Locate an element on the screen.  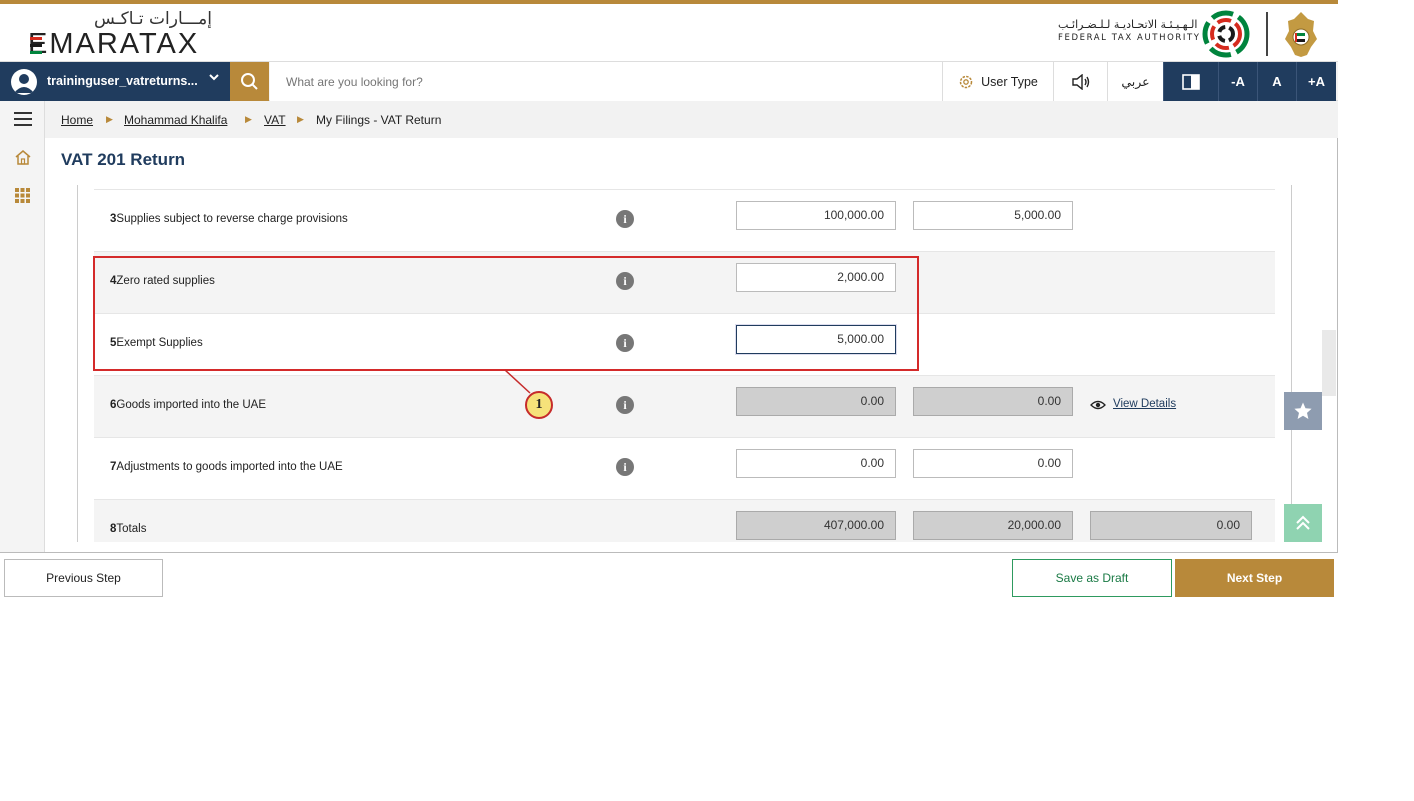
footer-actions: Previous Step Save as Draft Next Step is located at coordinates (669, 577).